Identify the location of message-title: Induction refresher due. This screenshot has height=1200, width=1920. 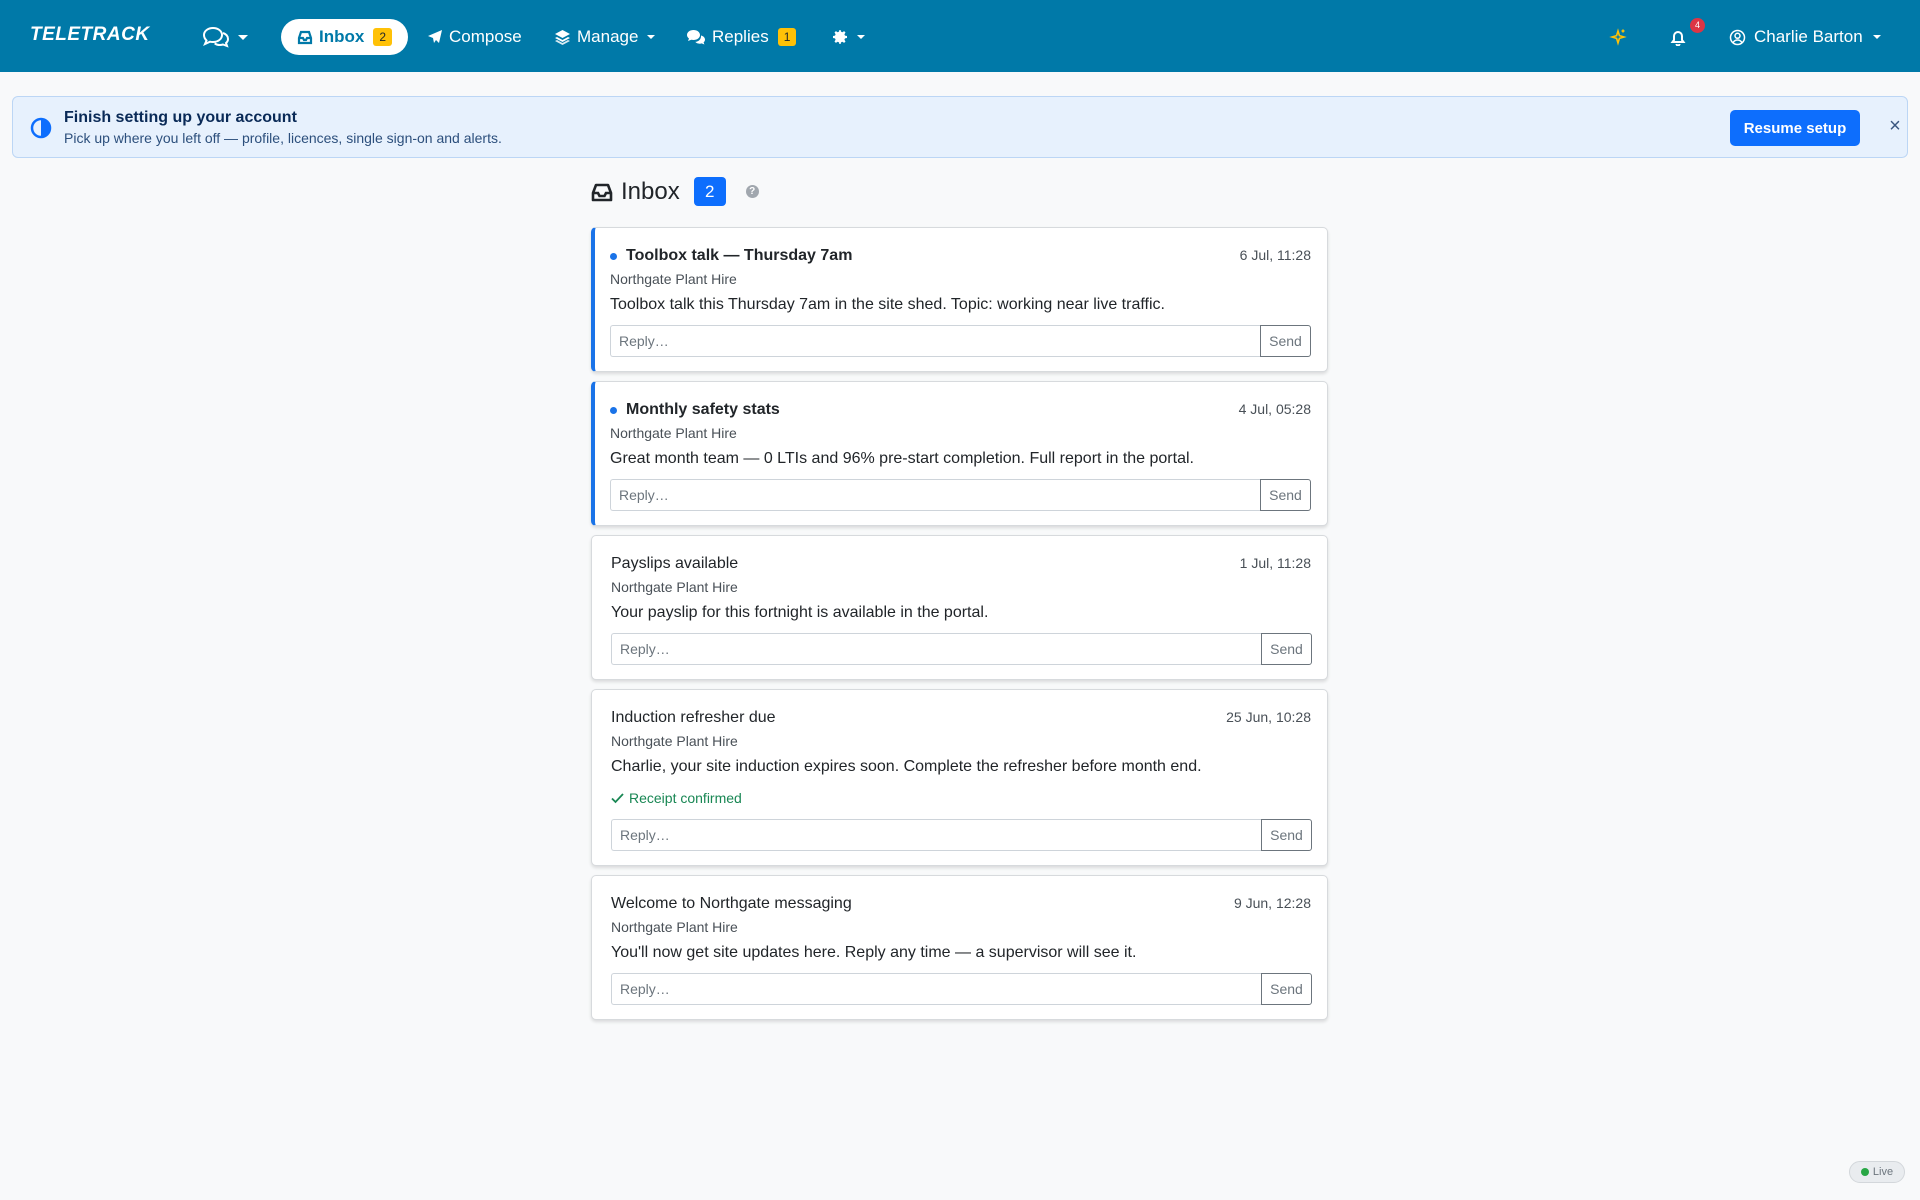
(693, 717).